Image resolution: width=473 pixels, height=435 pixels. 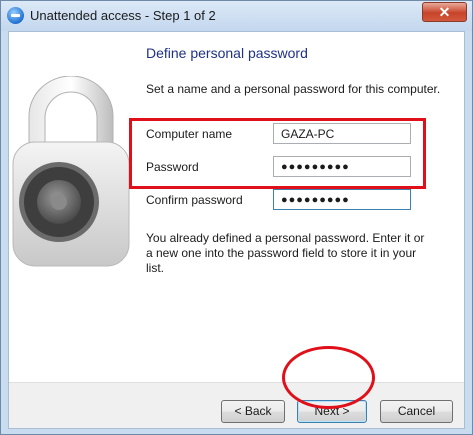 I want to click on back-button: < Back, so click(x=253, y=411).